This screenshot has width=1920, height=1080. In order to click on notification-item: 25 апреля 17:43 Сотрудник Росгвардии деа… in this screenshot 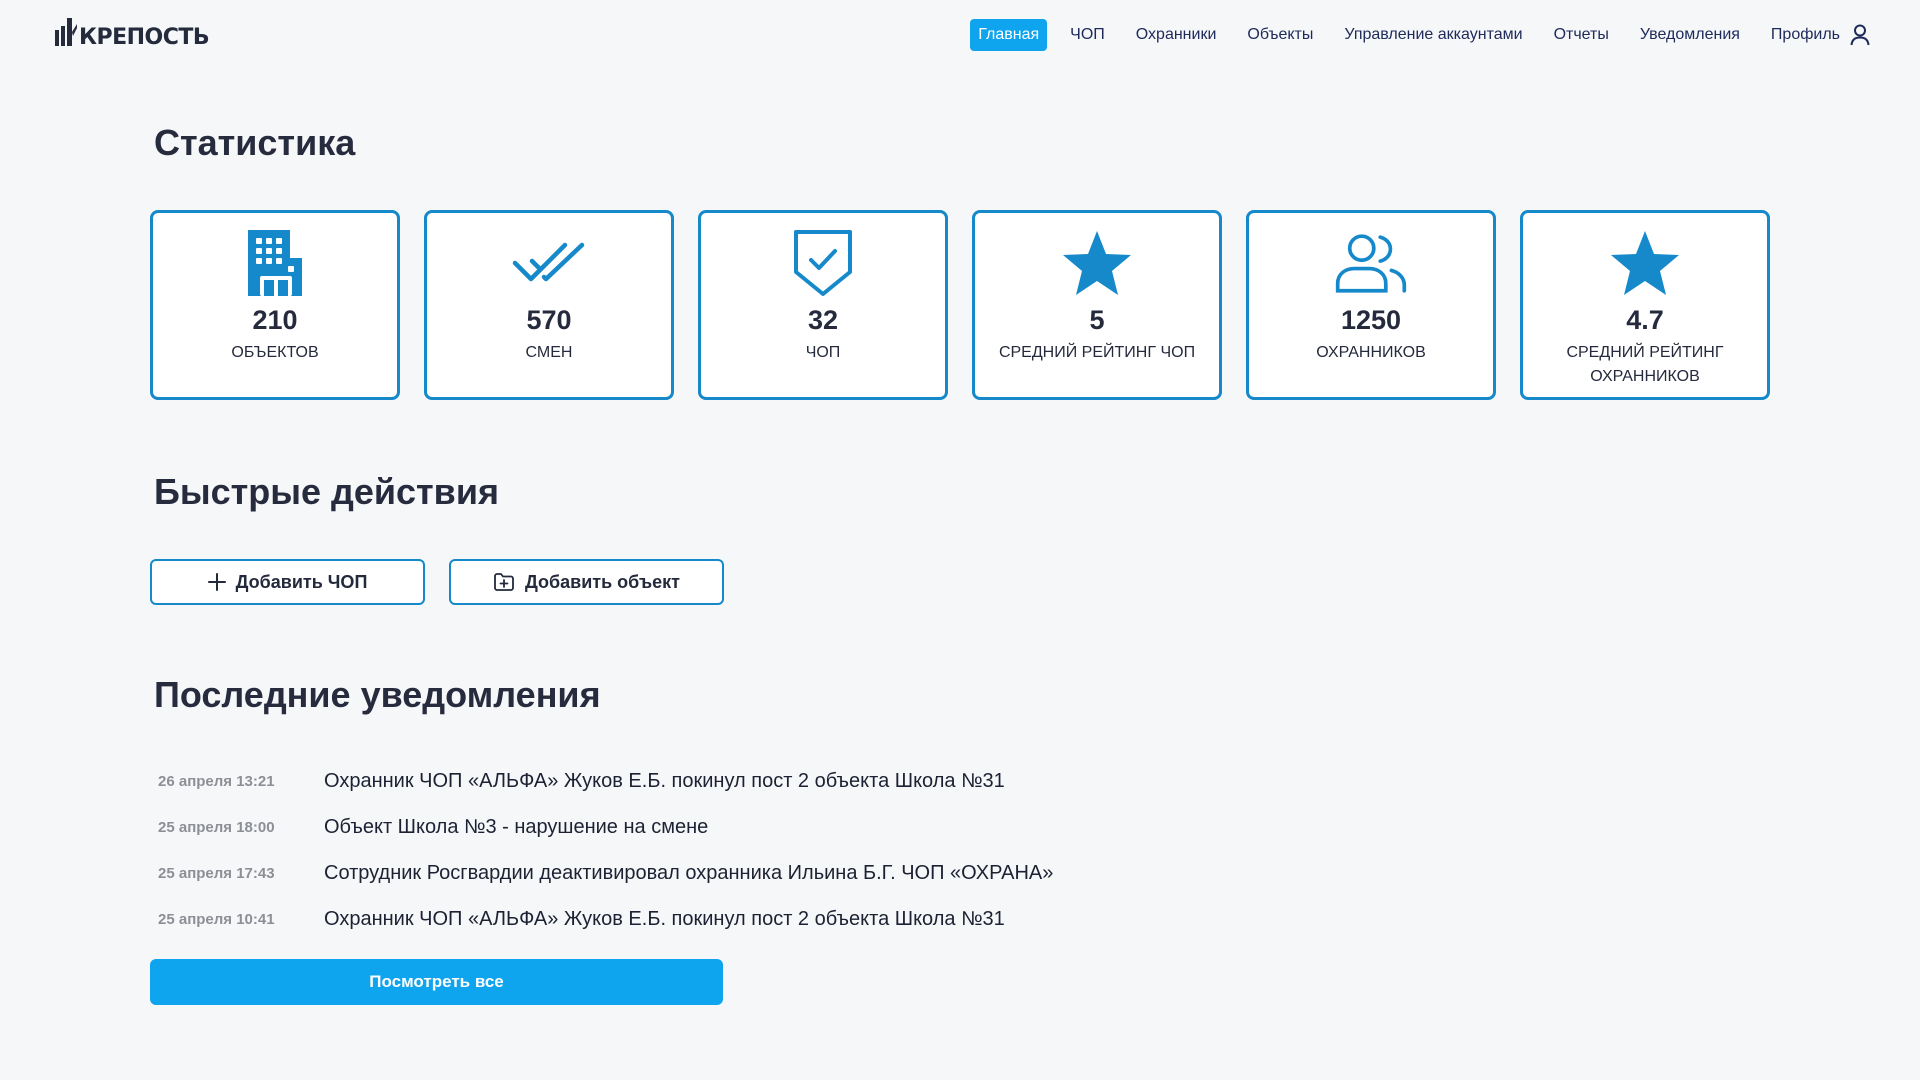, I will do `click(605, 873)`.